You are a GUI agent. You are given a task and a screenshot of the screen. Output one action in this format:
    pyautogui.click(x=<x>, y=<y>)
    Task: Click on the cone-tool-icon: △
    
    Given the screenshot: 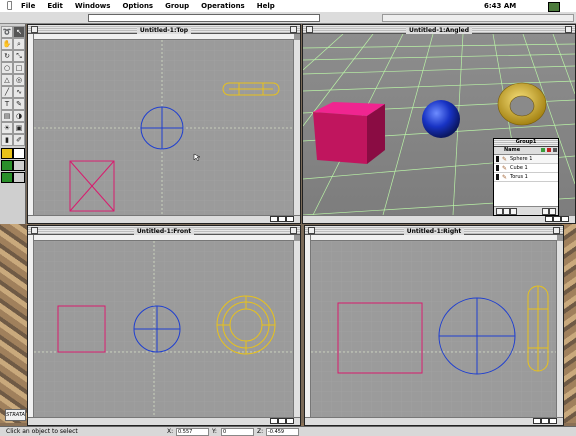 What is the action you would take?
    pyautogui.click(x=7, y=80)
    